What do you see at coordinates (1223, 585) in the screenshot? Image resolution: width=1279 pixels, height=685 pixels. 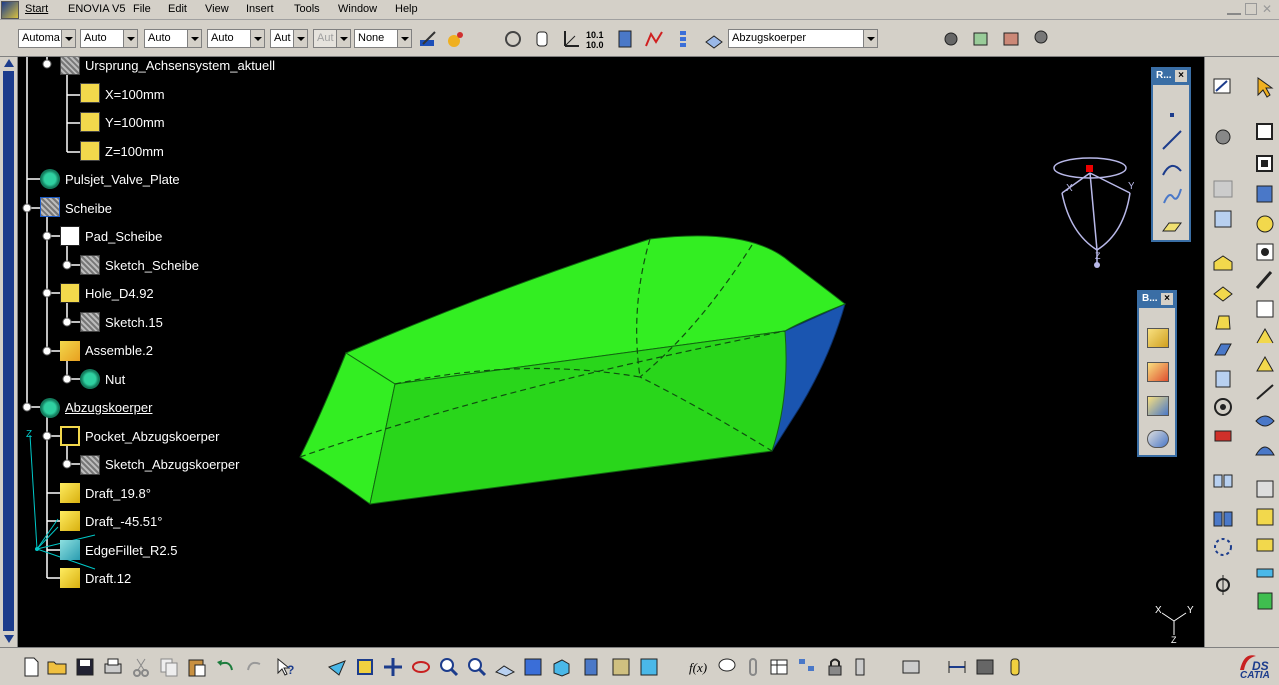 I see `measure-axis-icon` at bounding box center [1223, 585].